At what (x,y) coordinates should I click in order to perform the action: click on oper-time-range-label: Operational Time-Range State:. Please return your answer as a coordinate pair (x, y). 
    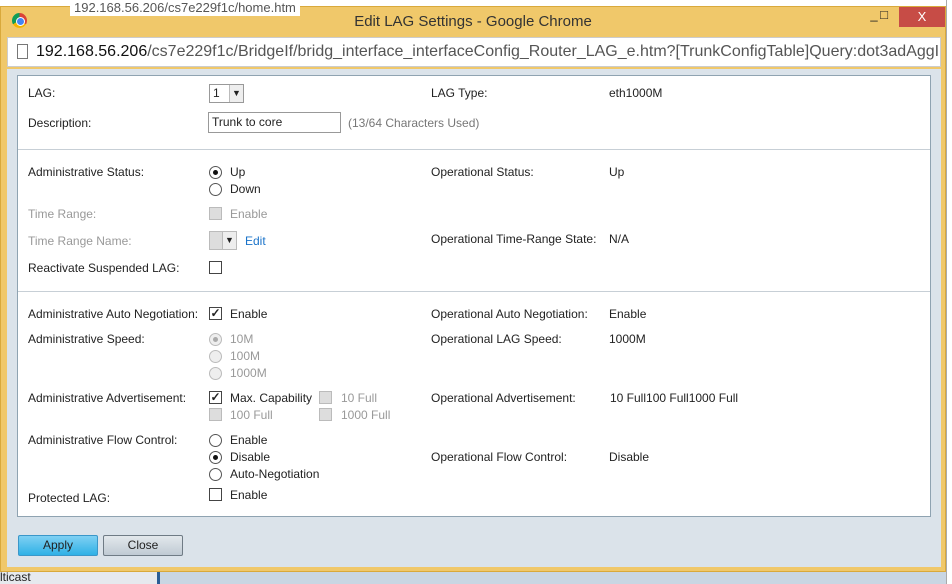
    Looking at the image, I should click on (514, 239).